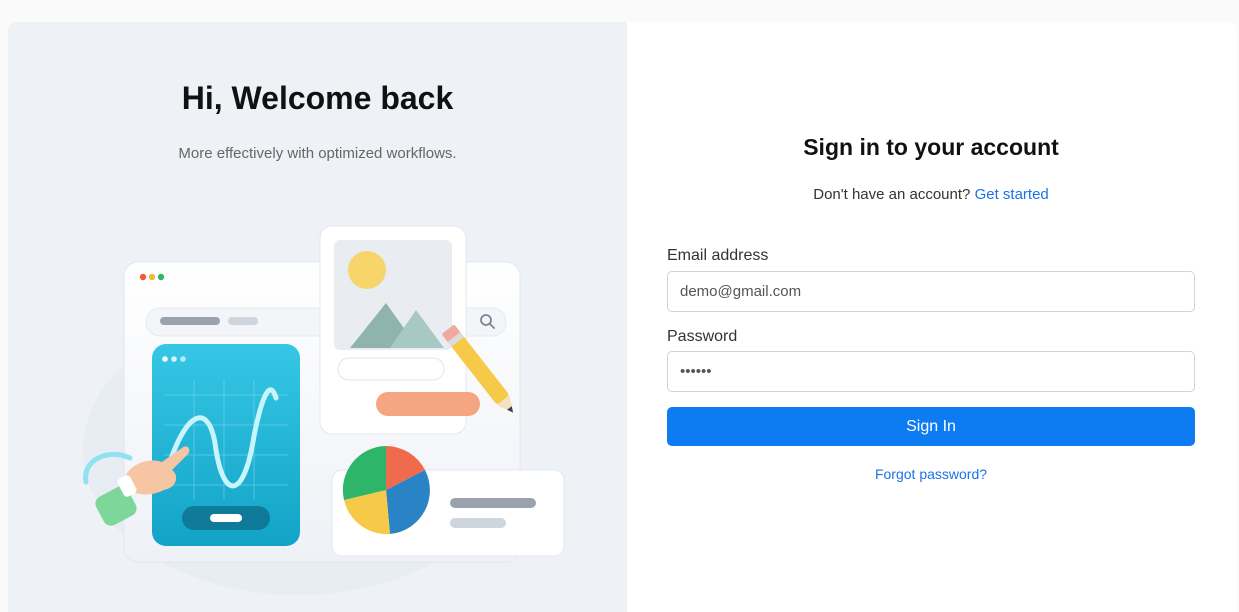  What do you see at coordinates (317, 98) in the screenshot?
I see `hero-title: Hi, Welcome back` at bounding box center [317, 98].